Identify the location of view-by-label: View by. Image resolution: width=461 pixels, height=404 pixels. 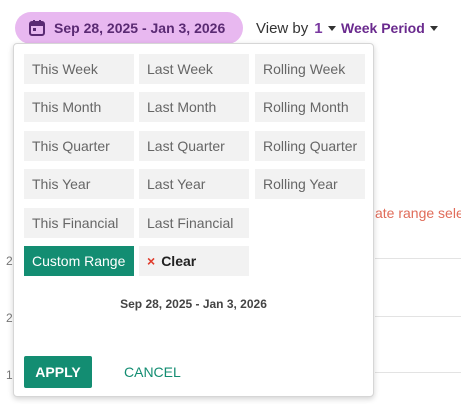
(282, 28).